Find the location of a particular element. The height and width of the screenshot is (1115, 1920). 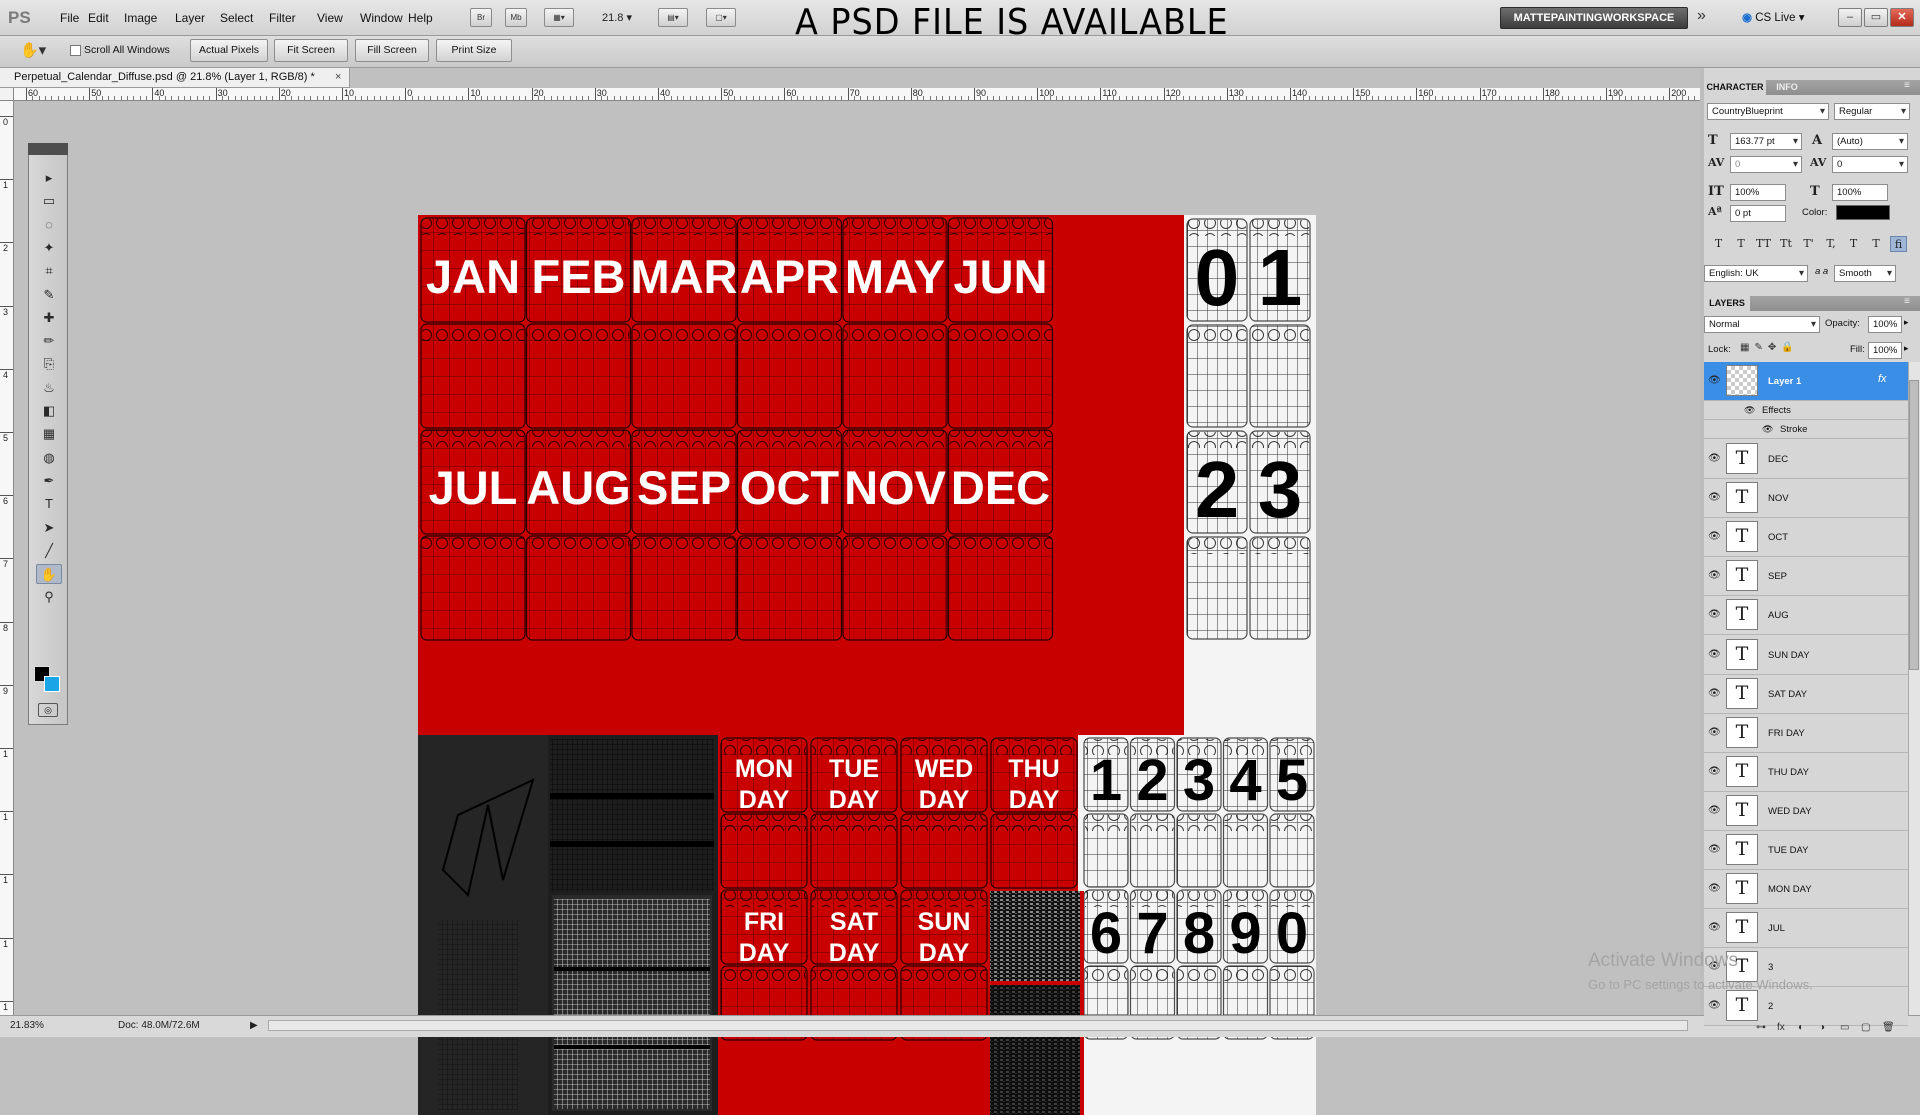

workspace-button: MATTEPAINTINGWORKSPACE is located at coordinates (1594, 18).